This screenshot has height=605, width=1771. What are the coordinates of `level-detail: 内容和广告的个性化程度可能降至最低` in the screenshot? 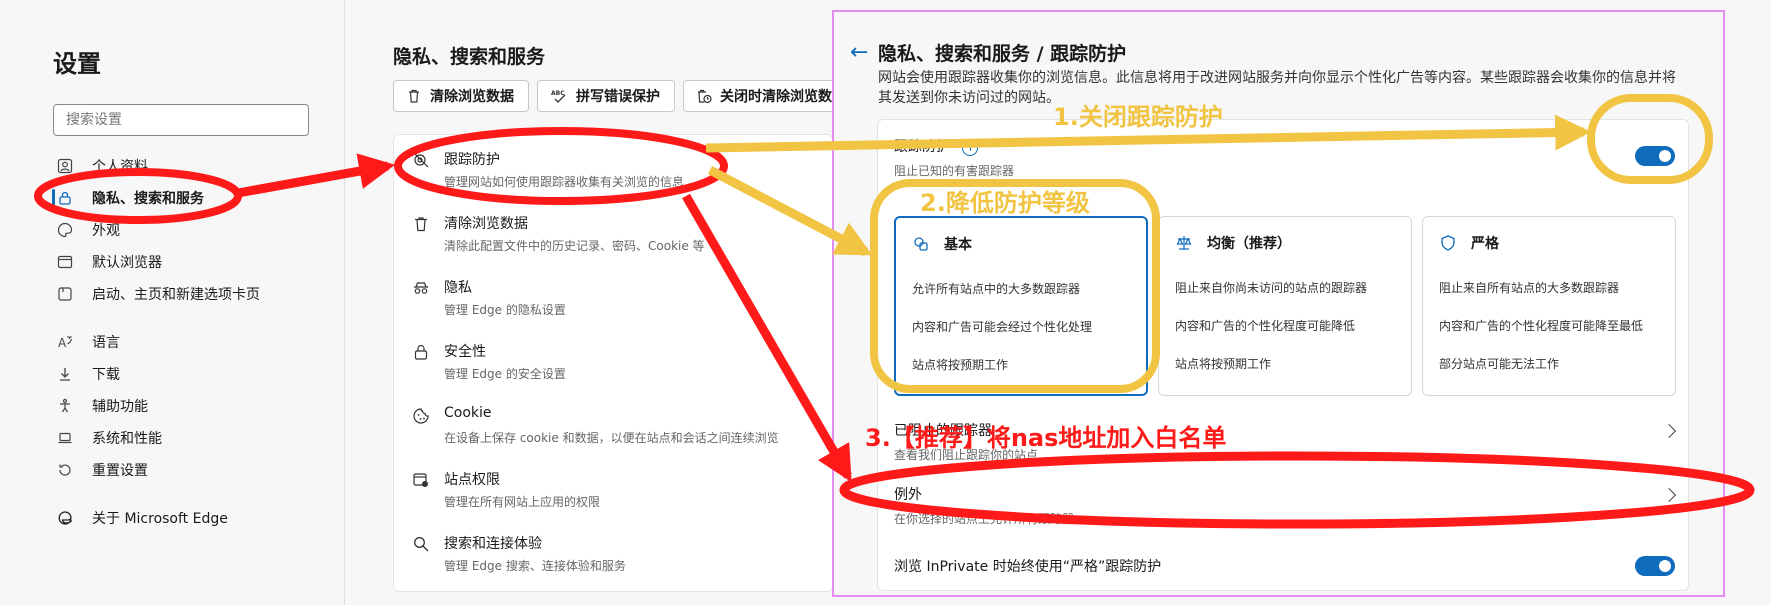 It's located at (1541, 326).